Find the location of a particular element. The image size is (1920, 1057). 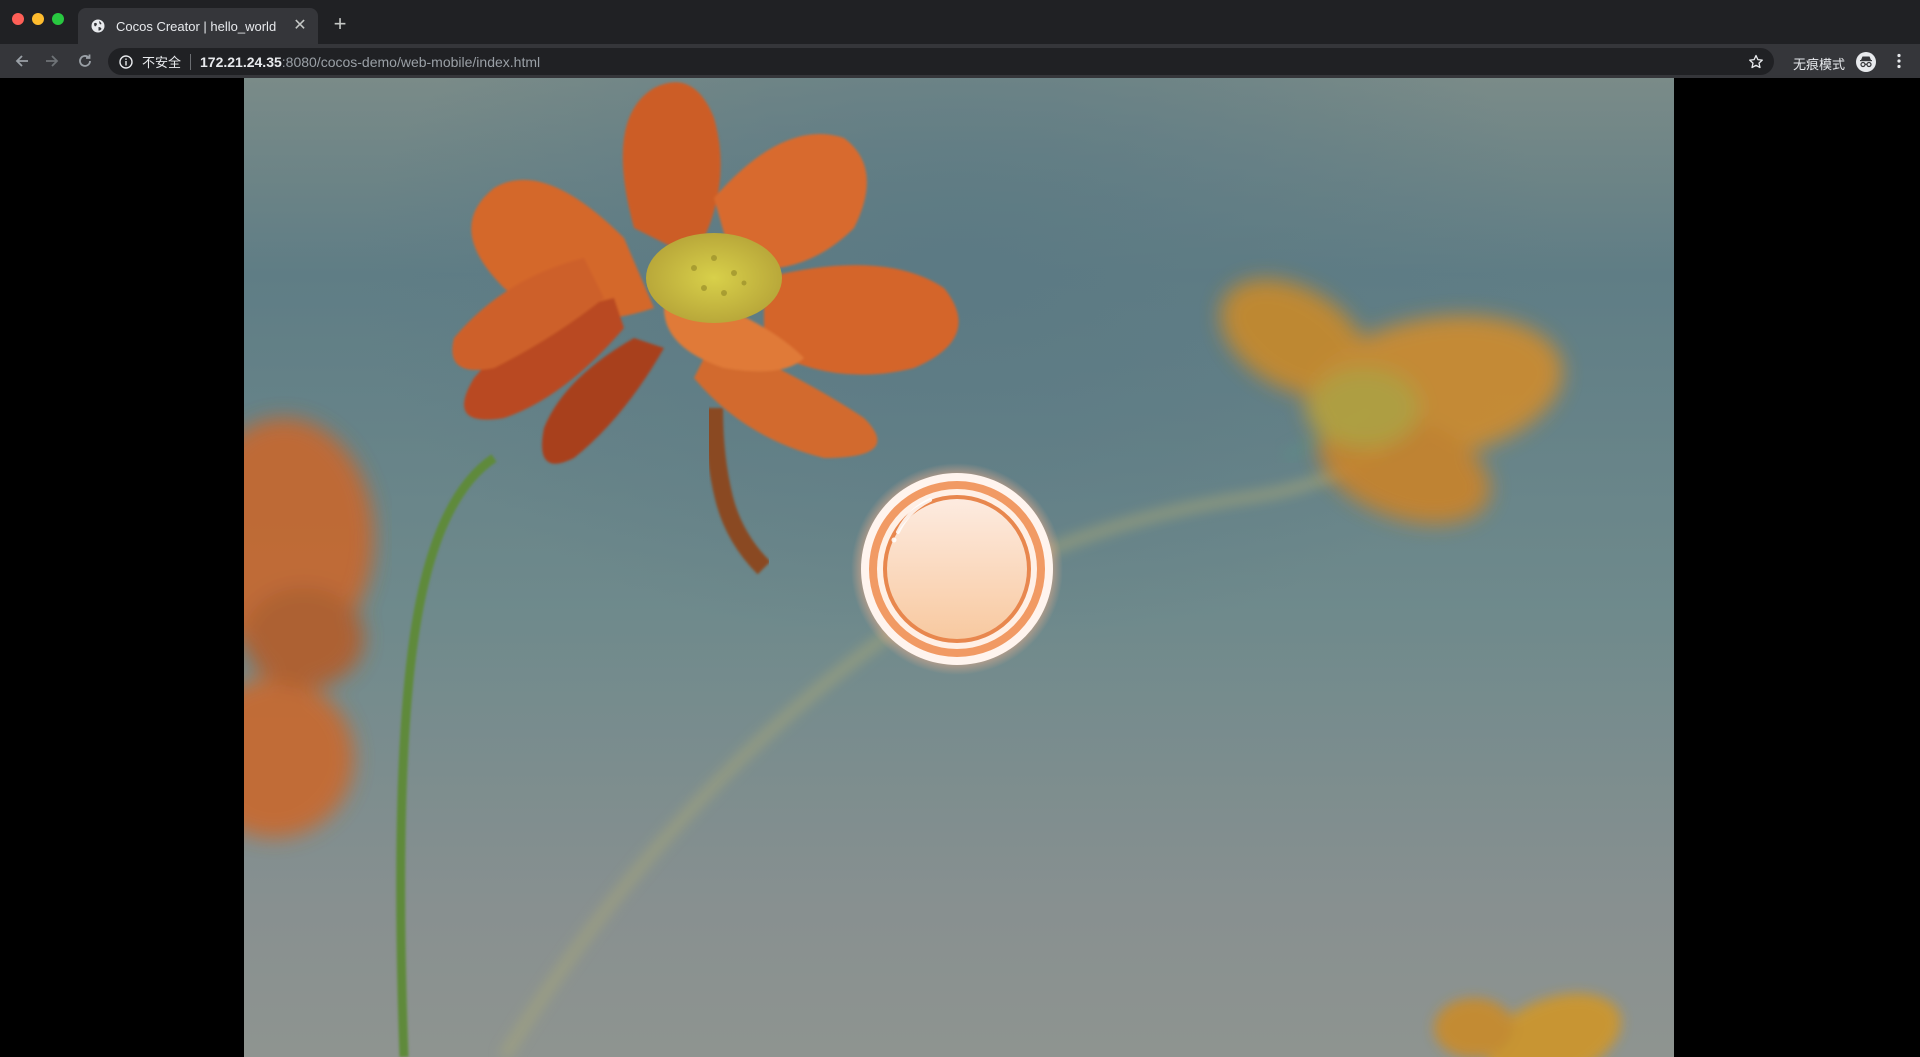

security-label: 不安全 is located at coordinates (161, 61).